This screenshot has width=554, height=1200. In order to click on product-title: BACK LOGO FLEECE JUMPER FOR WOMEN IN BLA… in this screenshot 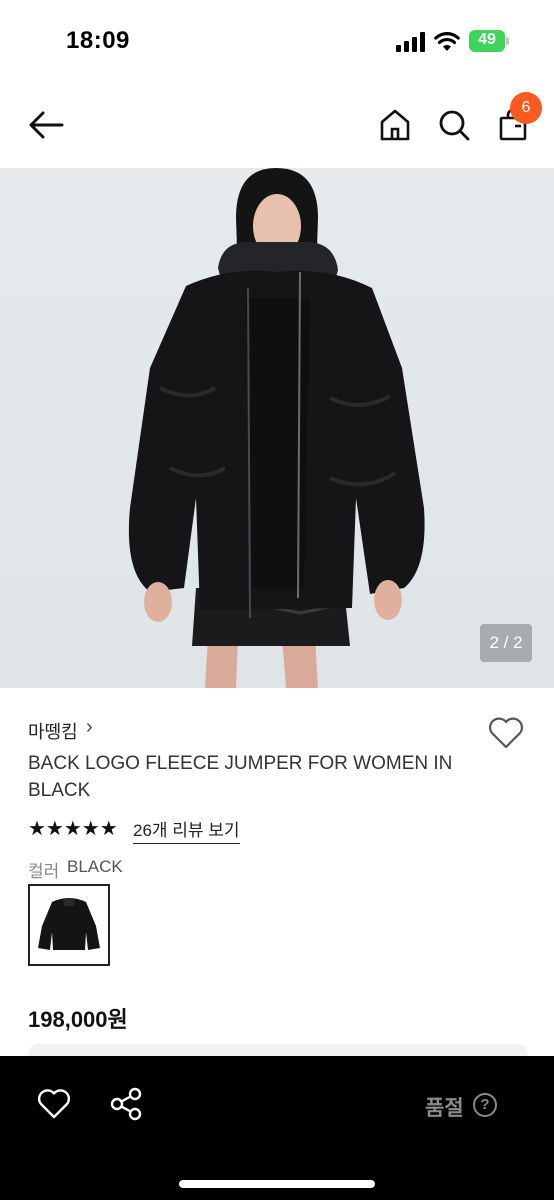, I will do `click(240, 777)`.